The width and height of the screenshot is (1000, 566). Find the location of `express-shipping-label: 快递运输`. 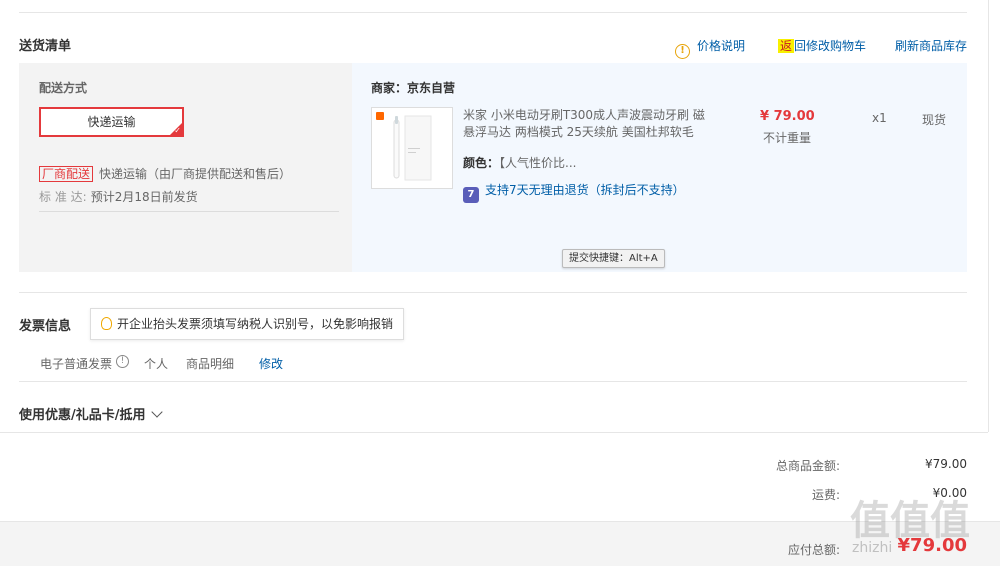

express-shipping-label: 快递运输 is located at coordinates (111, 122).